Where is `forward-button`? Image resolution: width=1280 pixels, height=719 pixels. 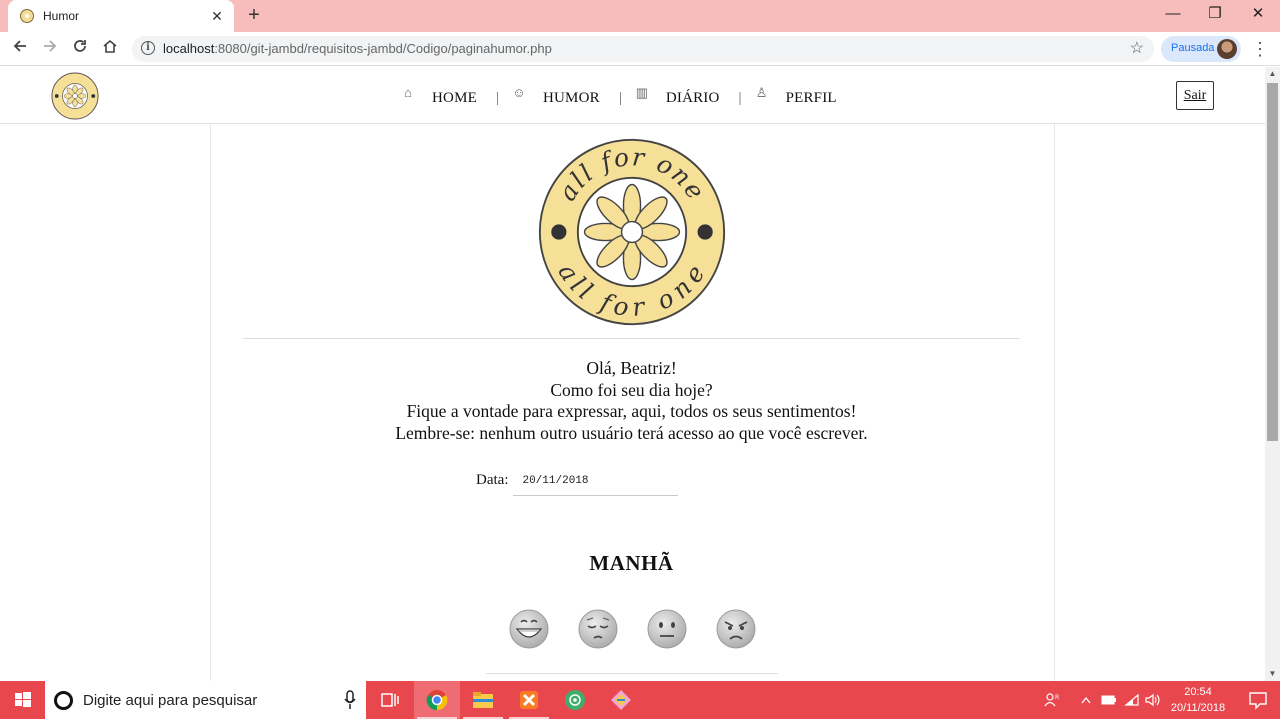 forward-button is located at coordinates (50, 49).